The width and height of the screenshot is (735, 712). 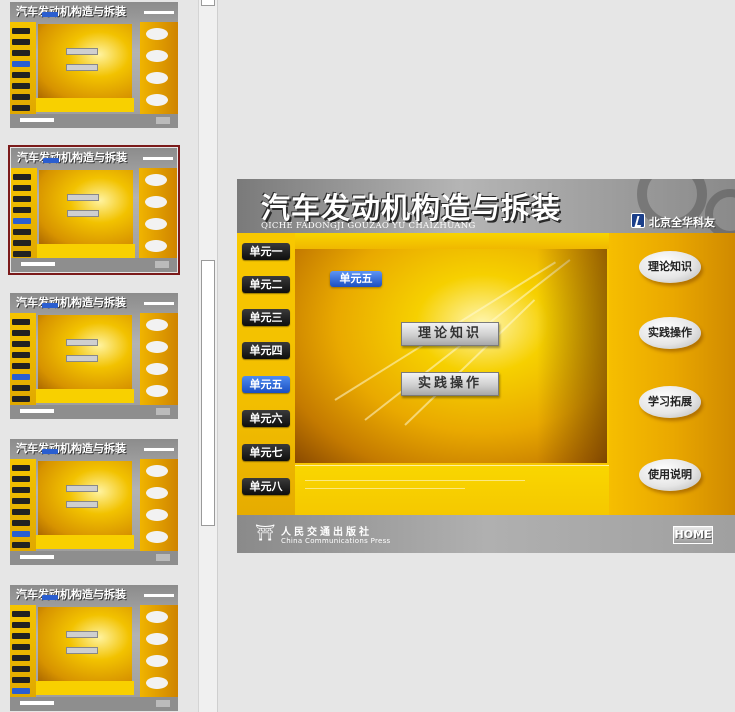 What do you see at coordinates (266, 317) in the screenshot?
I see `unit-button-3: 单元三` at bounding box center [266, 317].